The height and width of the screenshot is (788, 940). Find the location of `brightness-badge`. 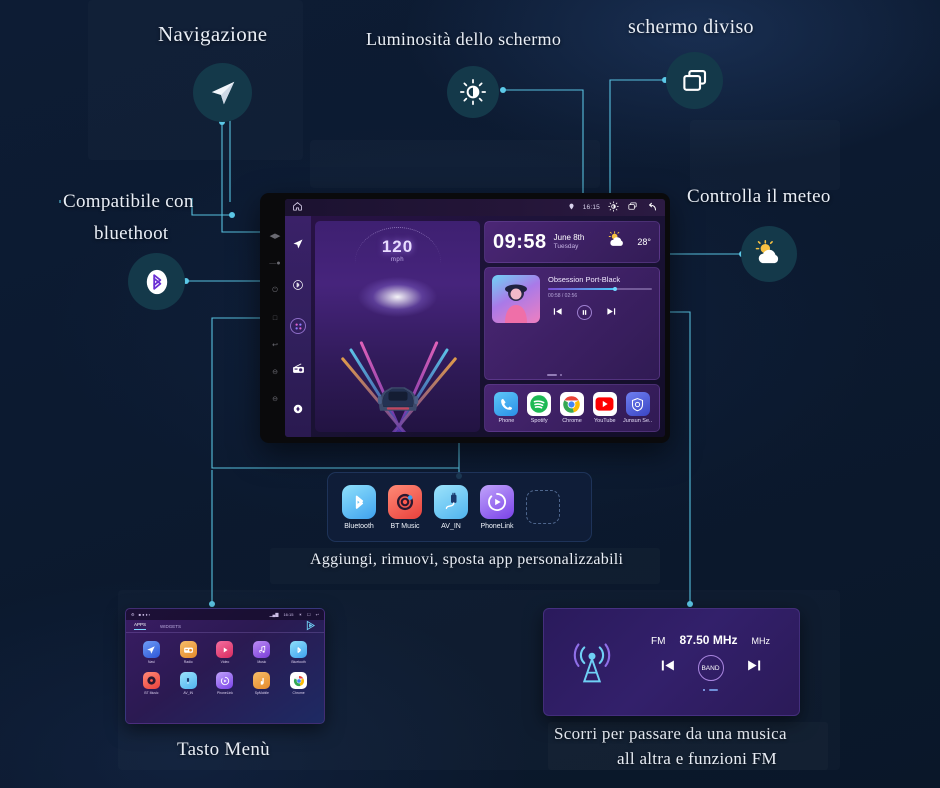

brightness-badge is located at coordinates (473, 92).